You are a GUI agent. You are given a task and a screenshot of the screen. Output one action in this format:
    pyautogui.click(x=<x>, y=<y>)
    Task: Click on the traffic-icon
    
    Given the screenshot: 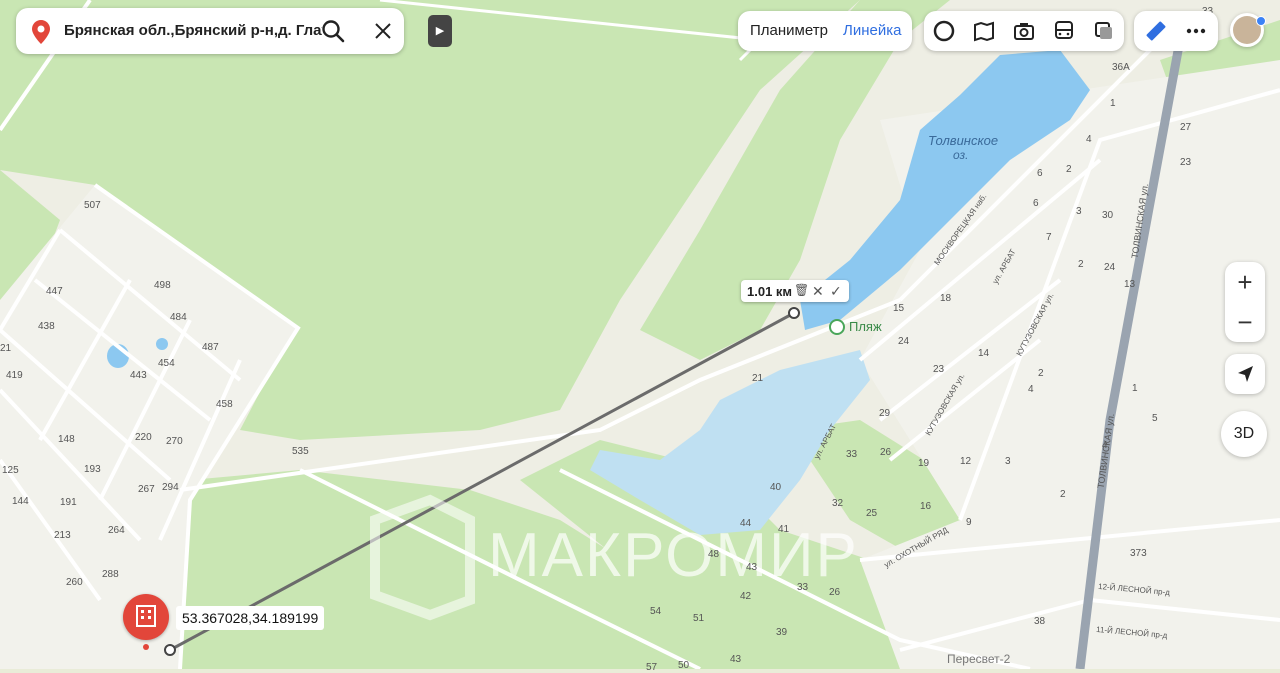 What is the action you would take?
    pyautogui.click(x=944, y=31)
    